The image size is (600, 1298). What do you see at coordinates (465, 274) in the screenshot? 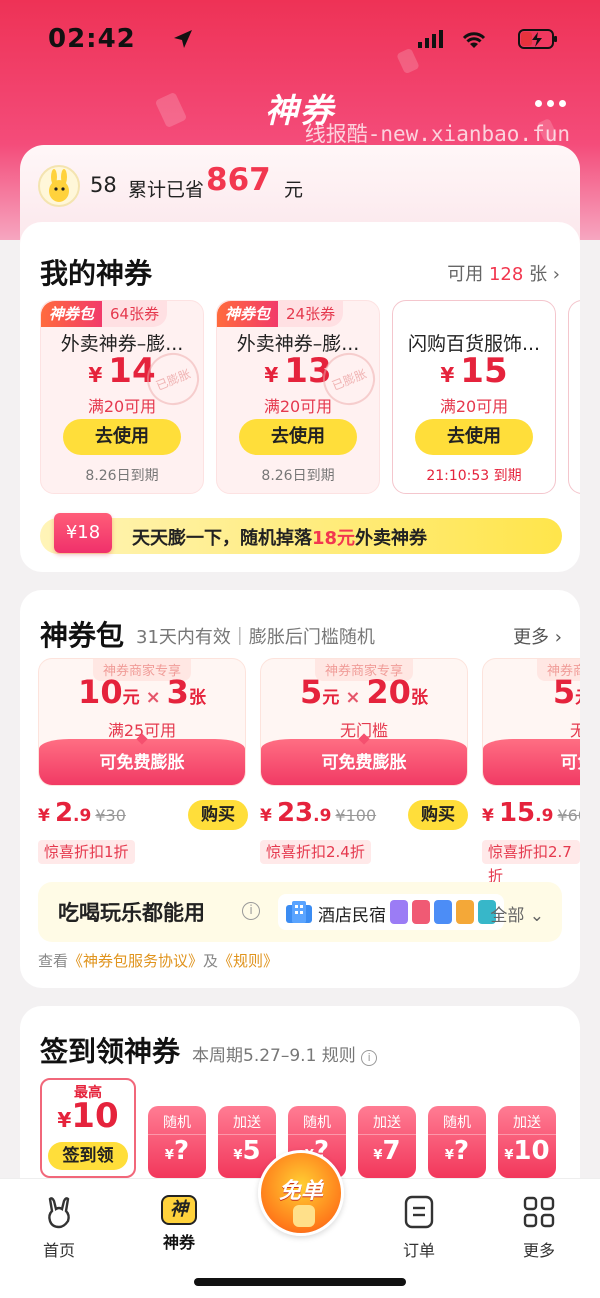
I see `available-prefix: 可用` at bounding box center [465, 274].